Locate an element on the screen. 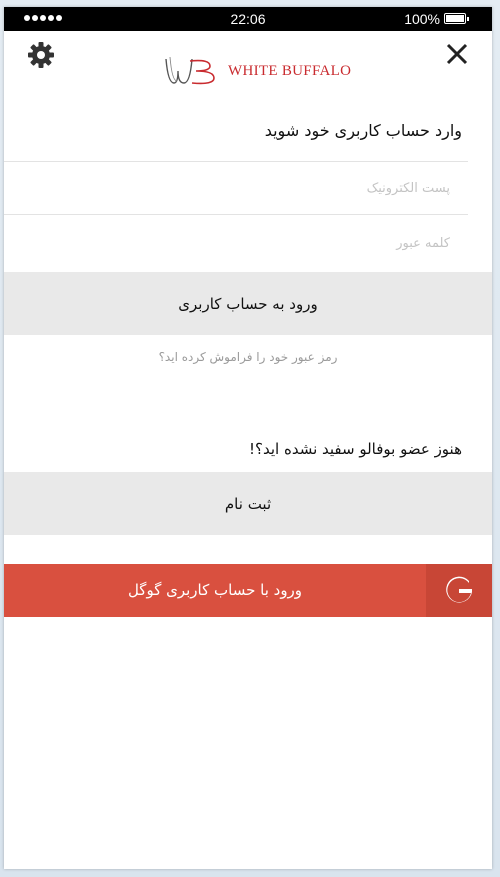 The width and height of the screenshot is (500, 877). password-field is located at coordinates (236, 243).